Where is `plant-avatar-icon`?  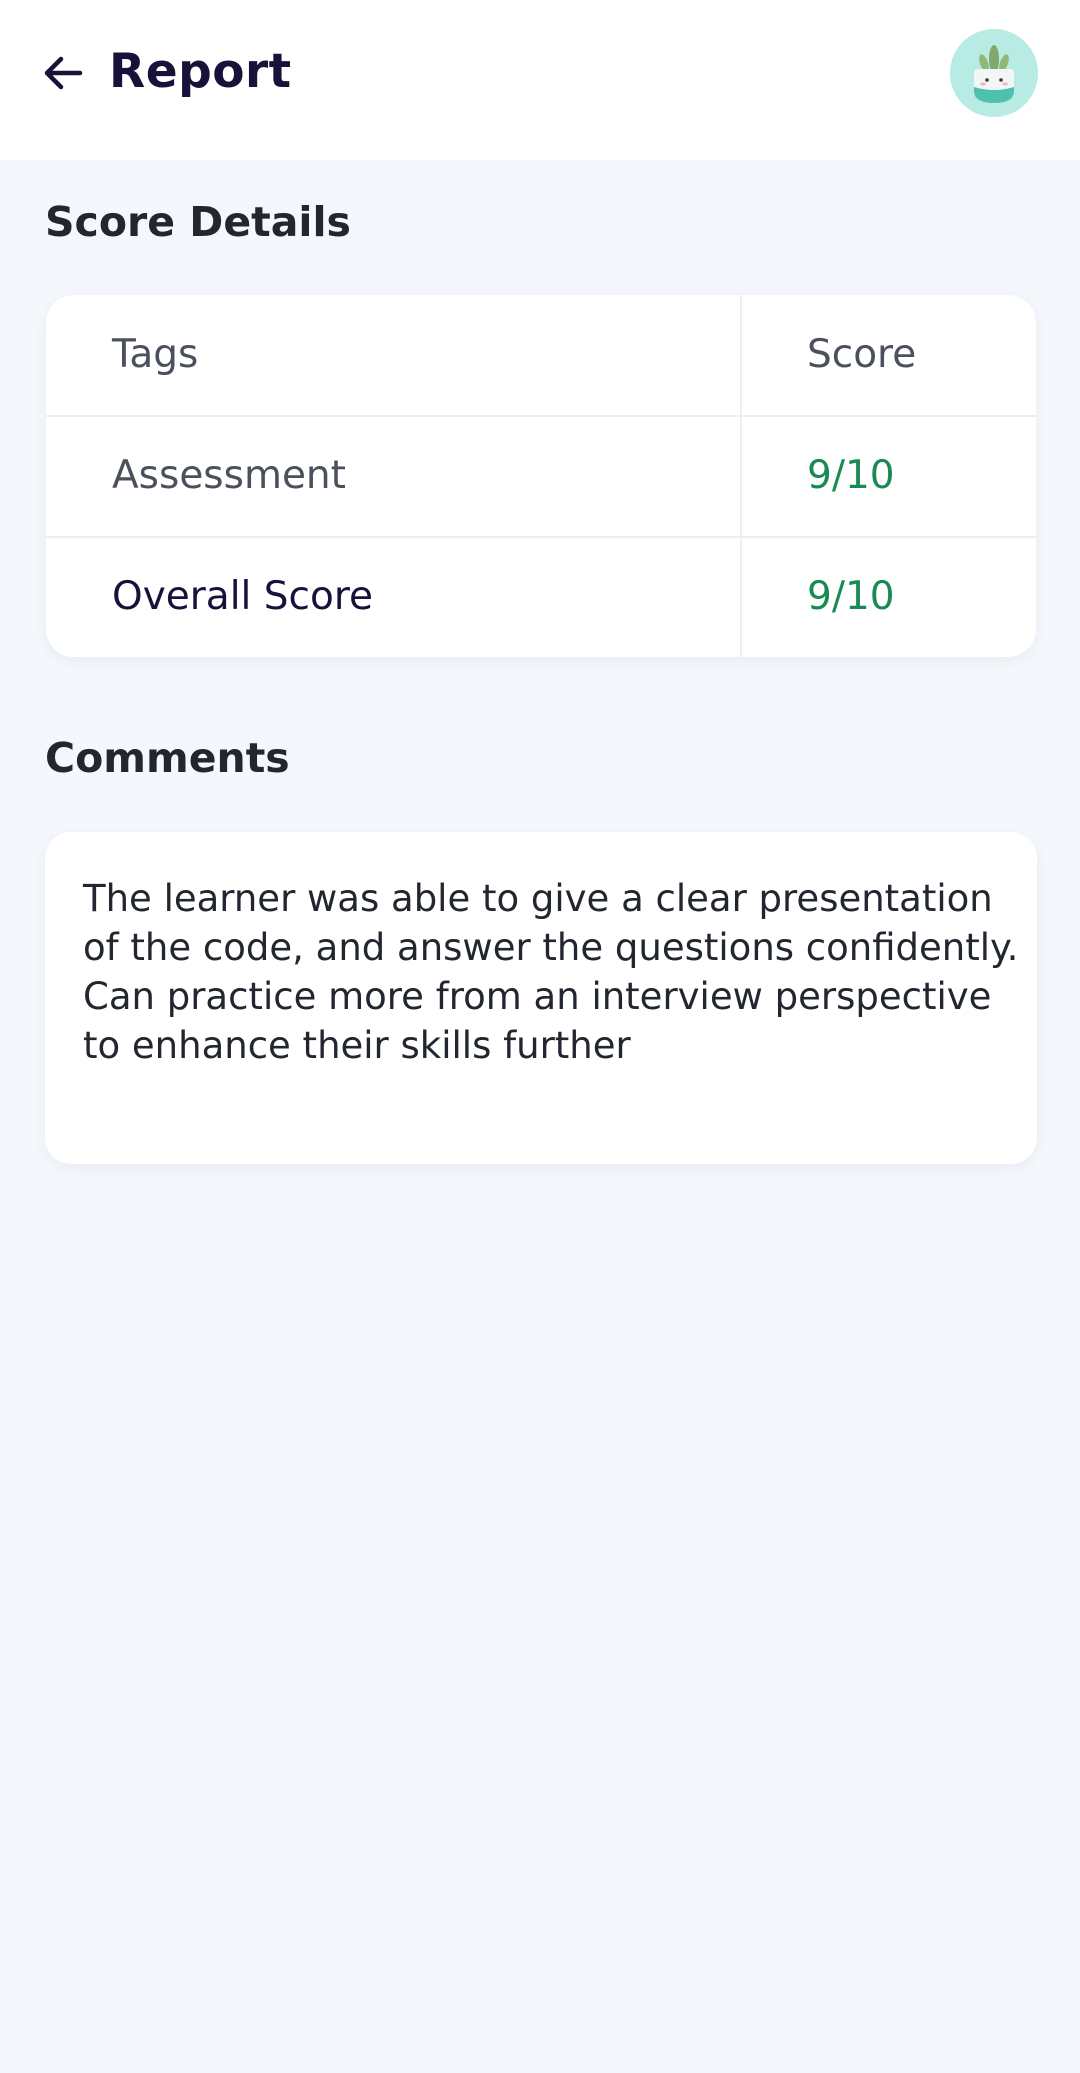 plant-avatar-icon is located at coordinates (994, 73).